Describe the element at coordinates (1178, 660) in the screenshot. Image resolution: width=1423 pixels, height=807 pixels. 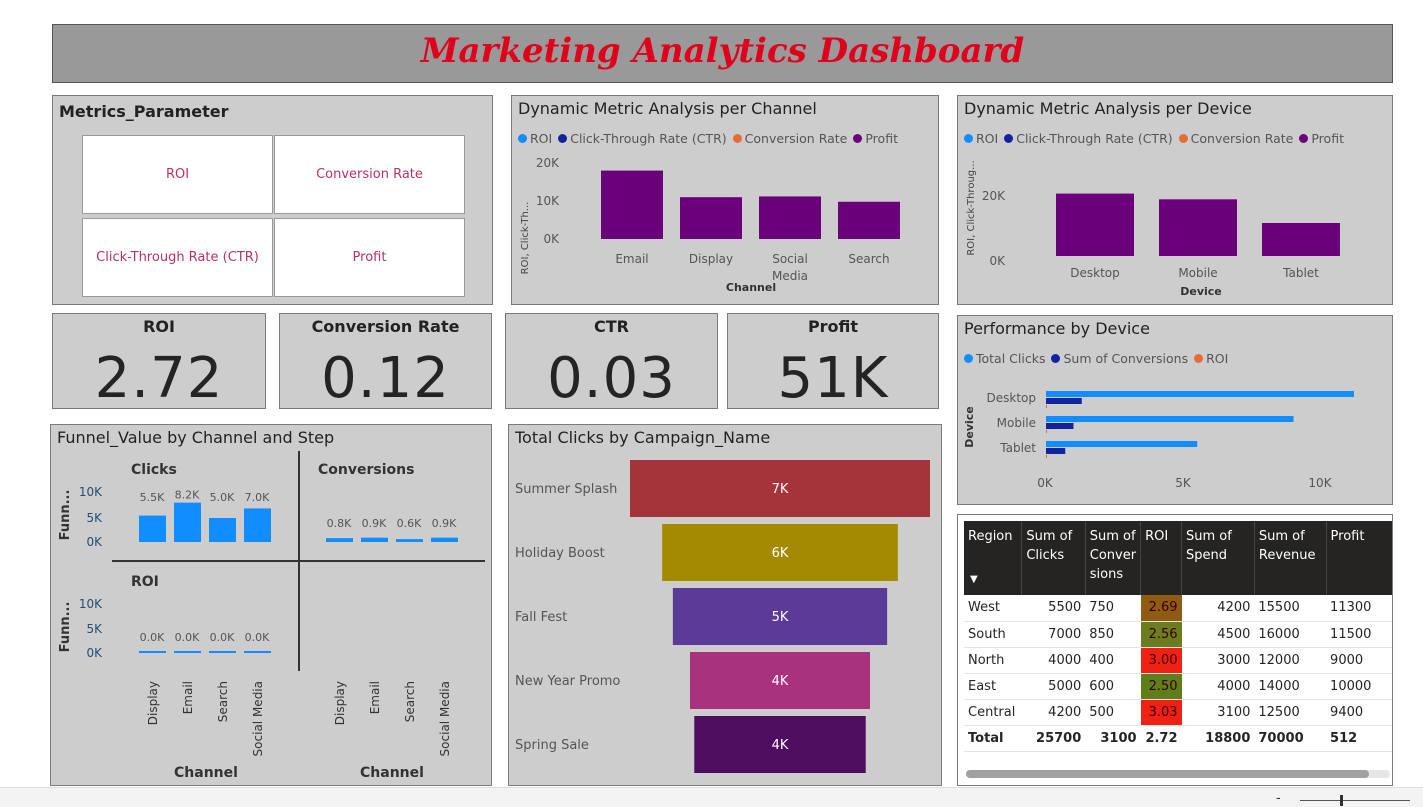
I see `table-row: North 4000 400 3.00 3000 12000 9000` at that location.